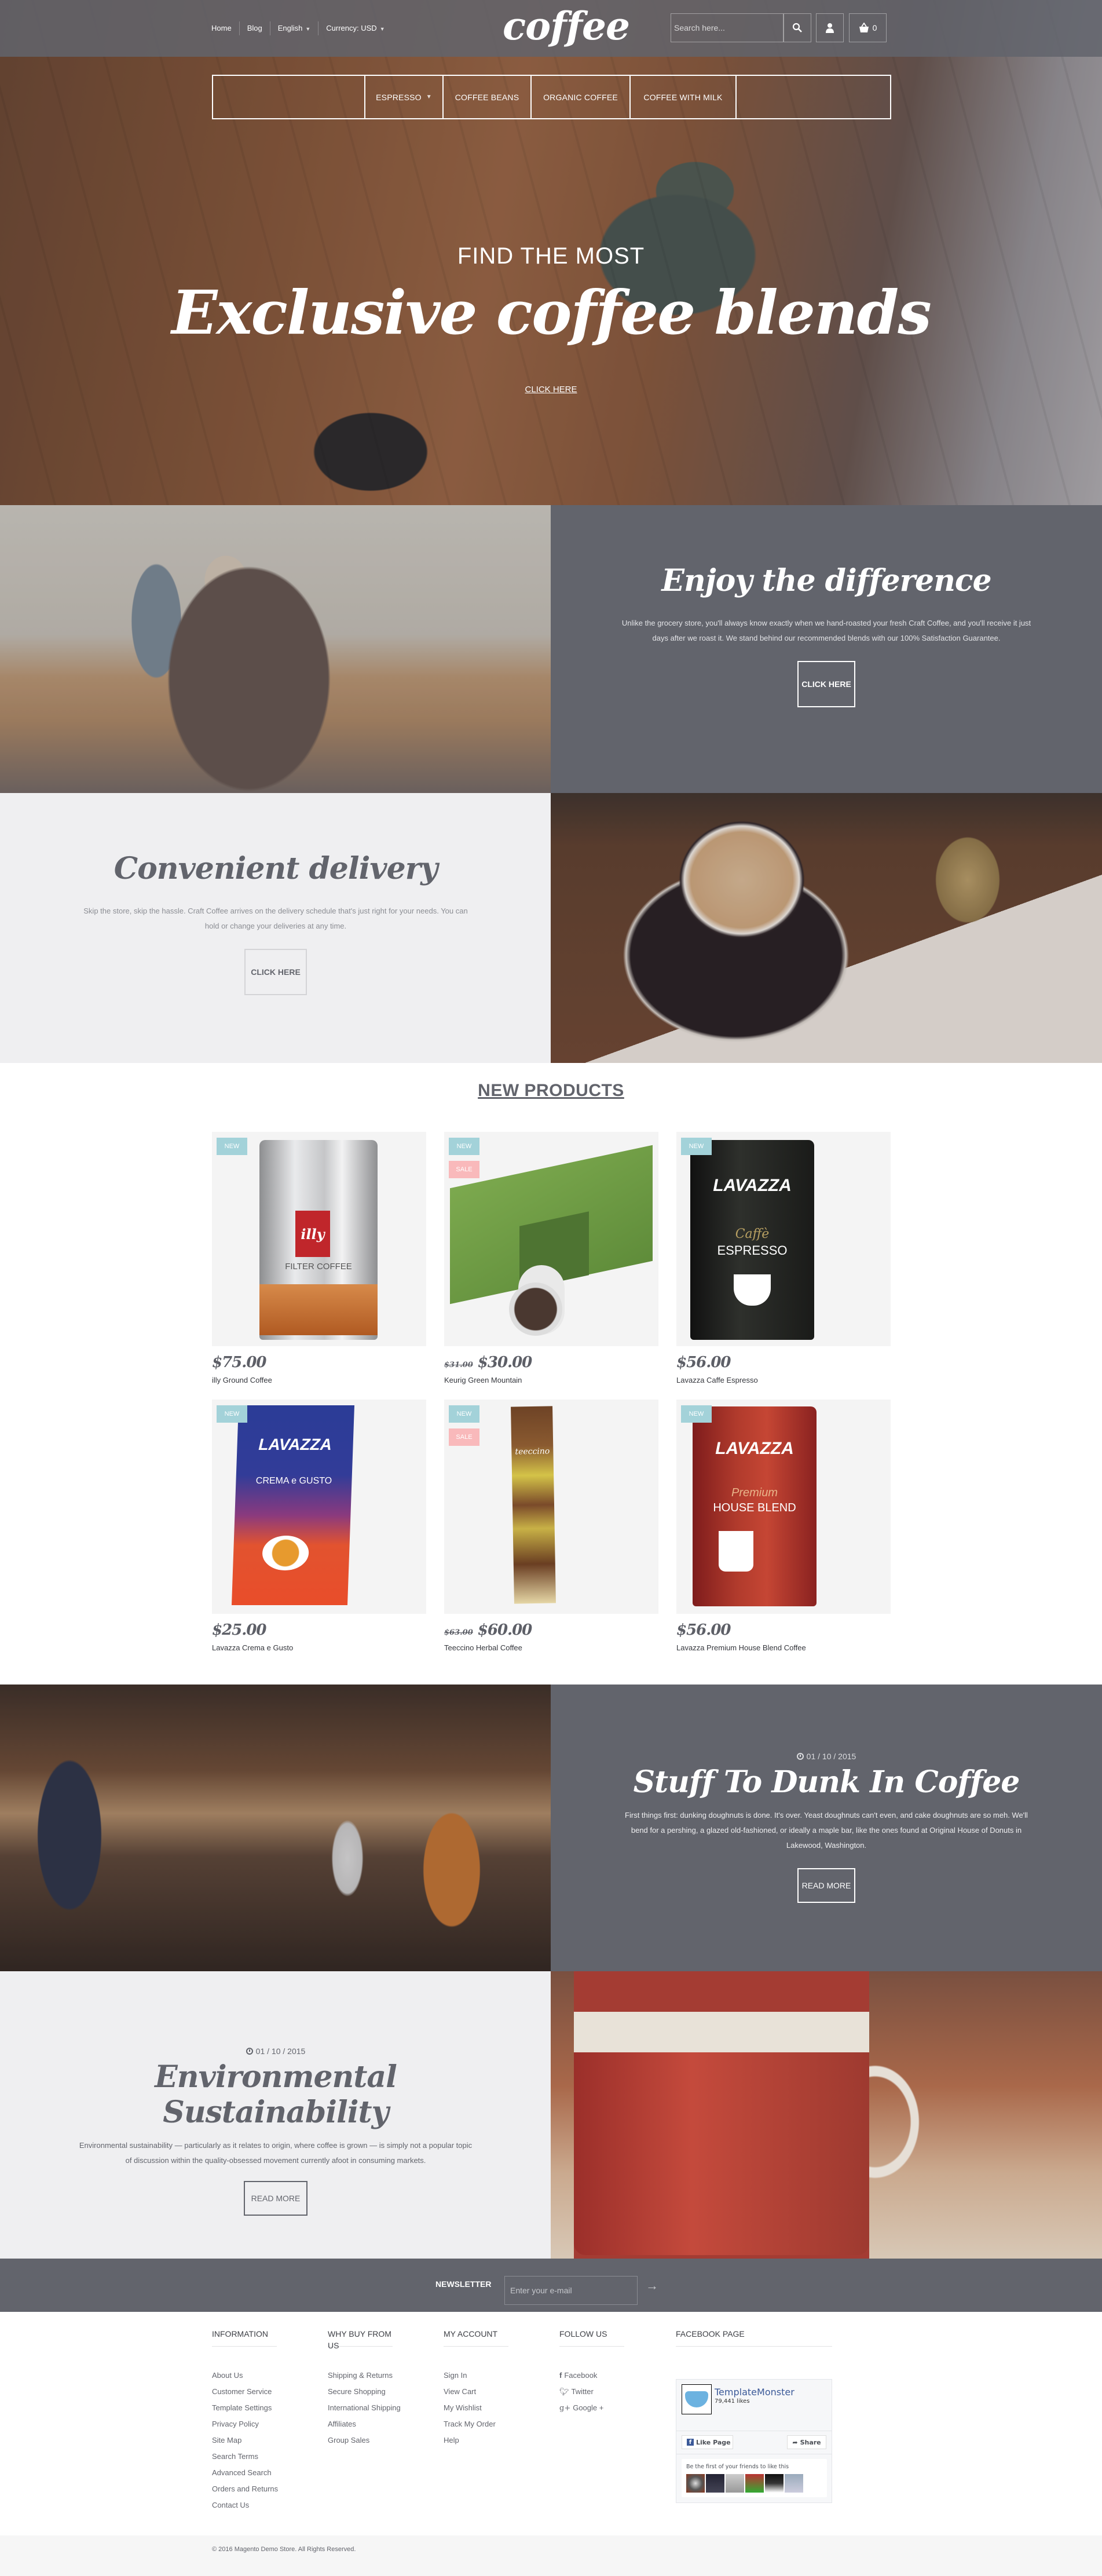 Image resolution: width=1102 pixels, height=2576 pixels. I want to click on product-image: NEW SALE, so click(551, 1239).